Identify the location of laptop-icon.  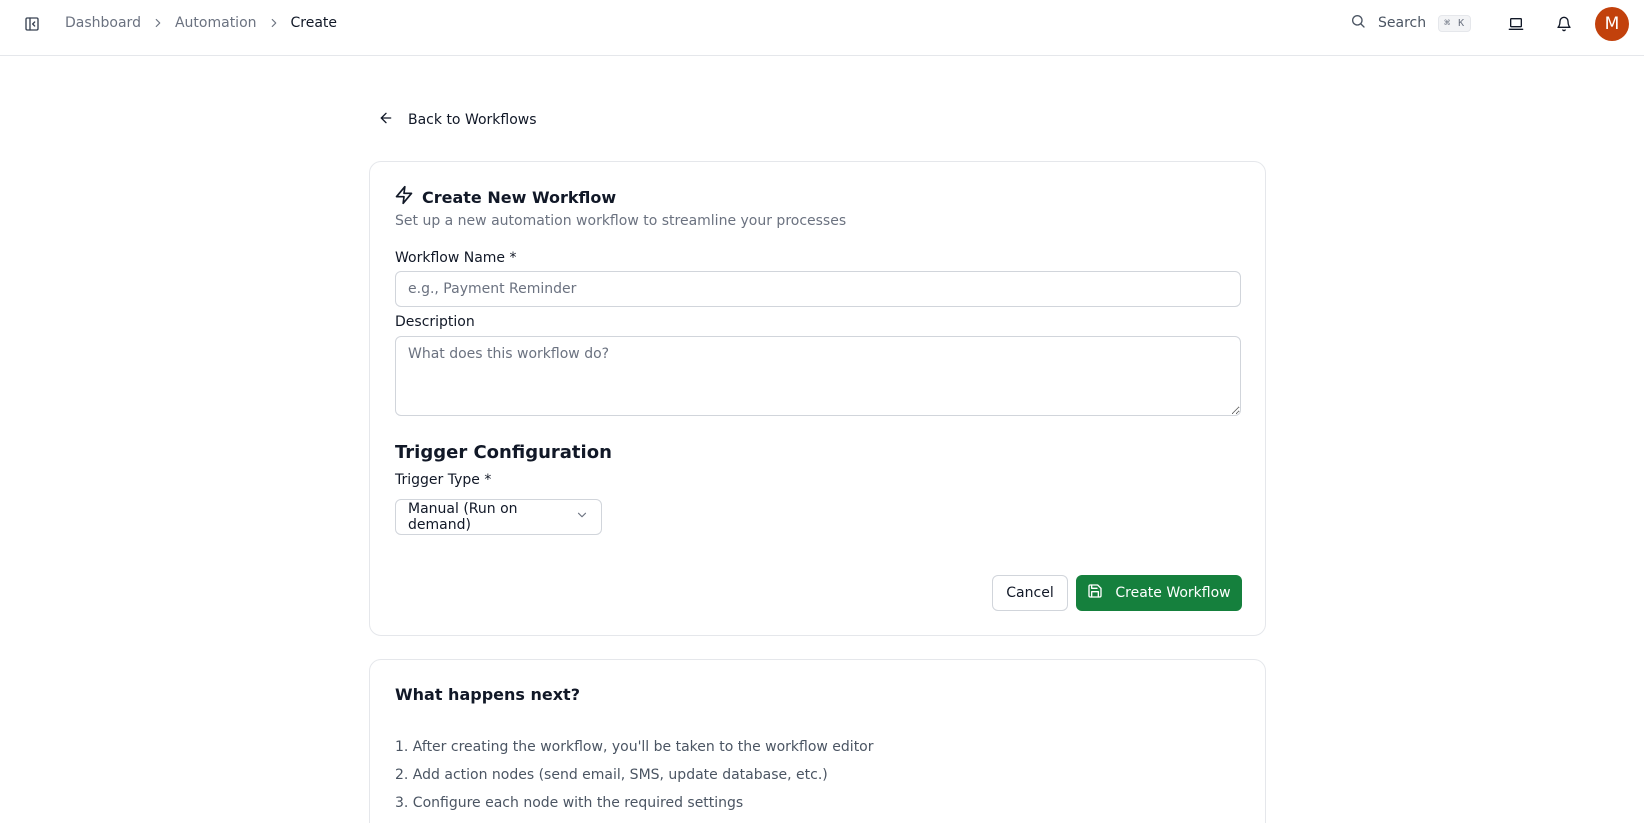
(1516, 24).